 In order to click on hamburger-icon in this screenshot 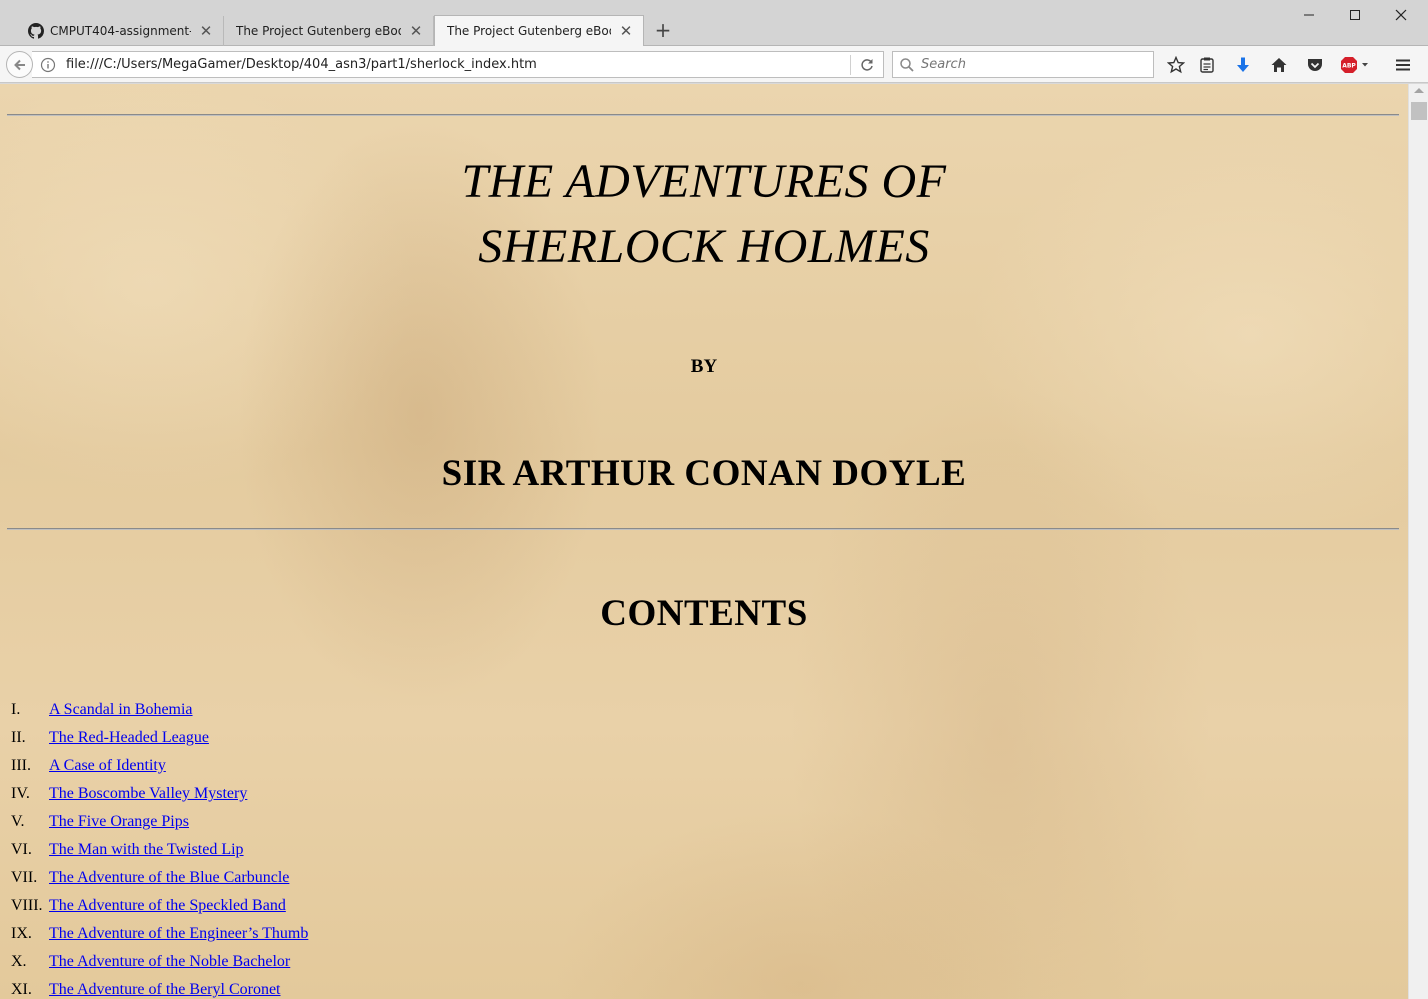, I will do `click(1403, 65)`.